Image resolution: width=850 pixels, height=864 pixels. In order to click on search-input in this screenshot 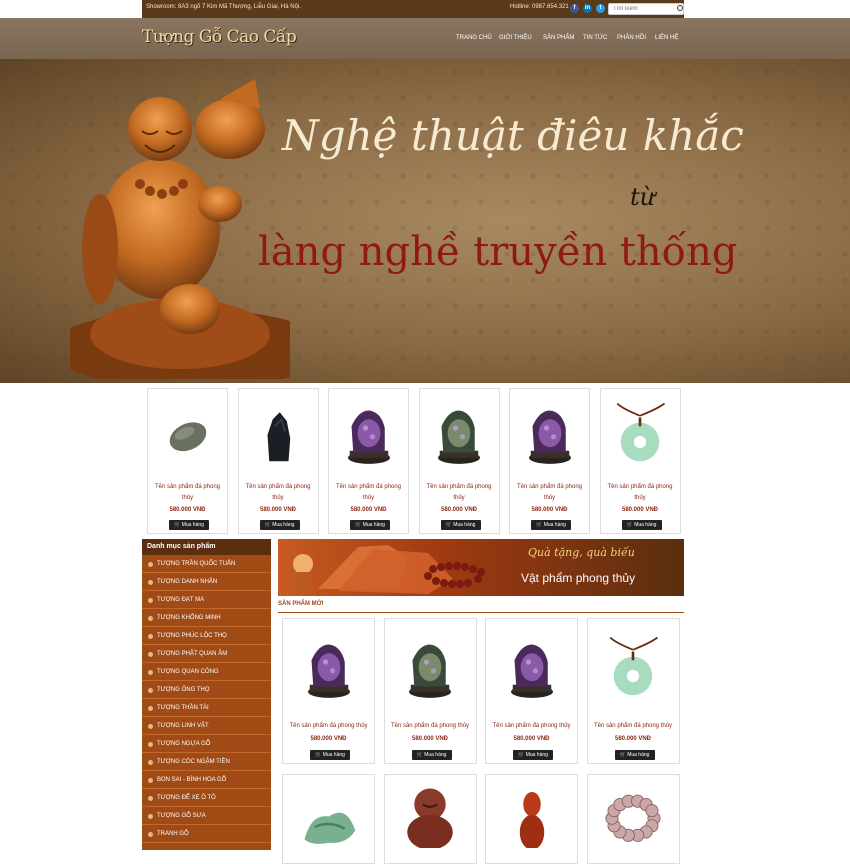, I will do `click(646, 9)`.